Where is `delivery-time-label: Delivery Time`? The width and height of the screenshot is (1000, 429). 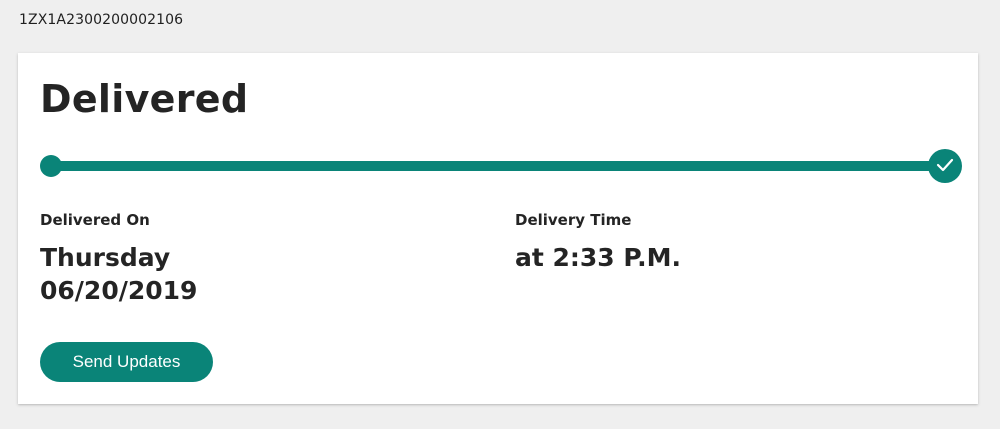 delivery-time-label: Delivery Time is located at coordinates (573, 220).